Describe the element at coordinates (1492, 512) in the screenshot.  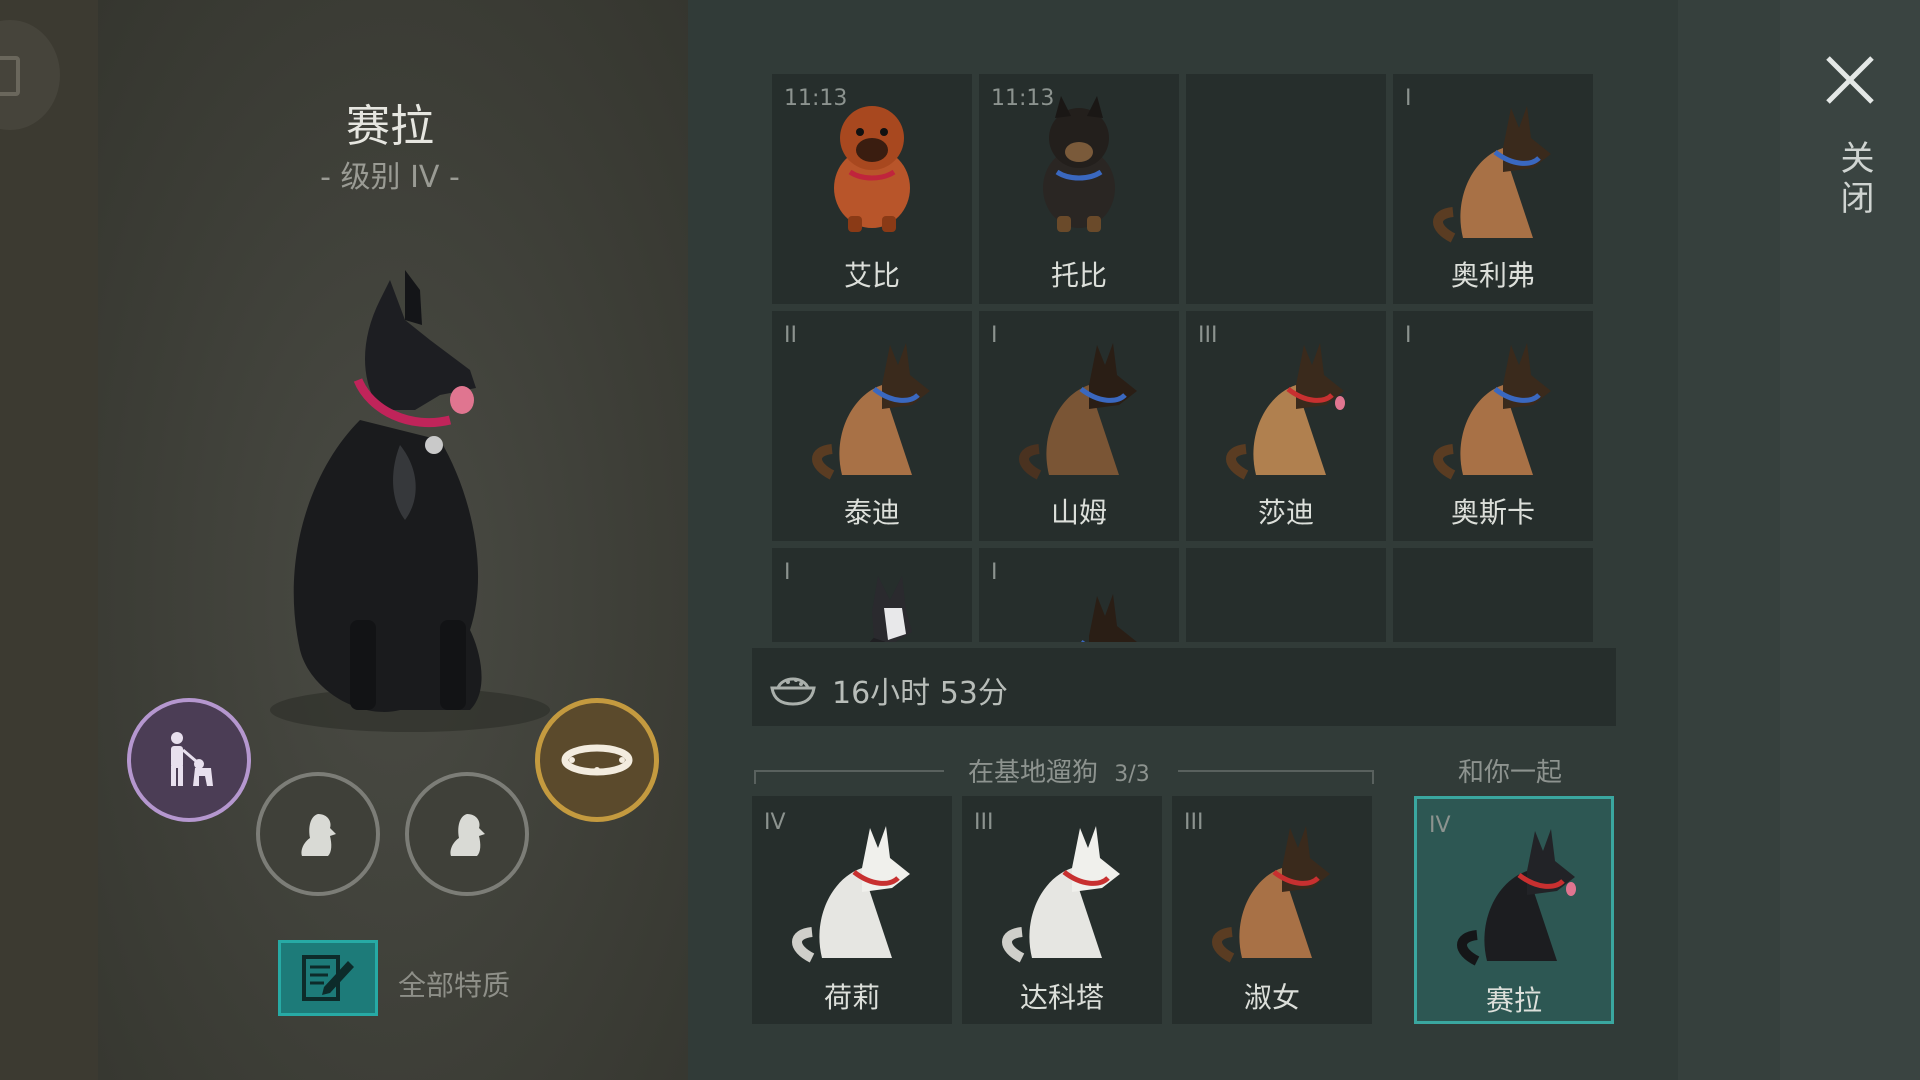
I see `dog-name: 奥斯卡` at that location.